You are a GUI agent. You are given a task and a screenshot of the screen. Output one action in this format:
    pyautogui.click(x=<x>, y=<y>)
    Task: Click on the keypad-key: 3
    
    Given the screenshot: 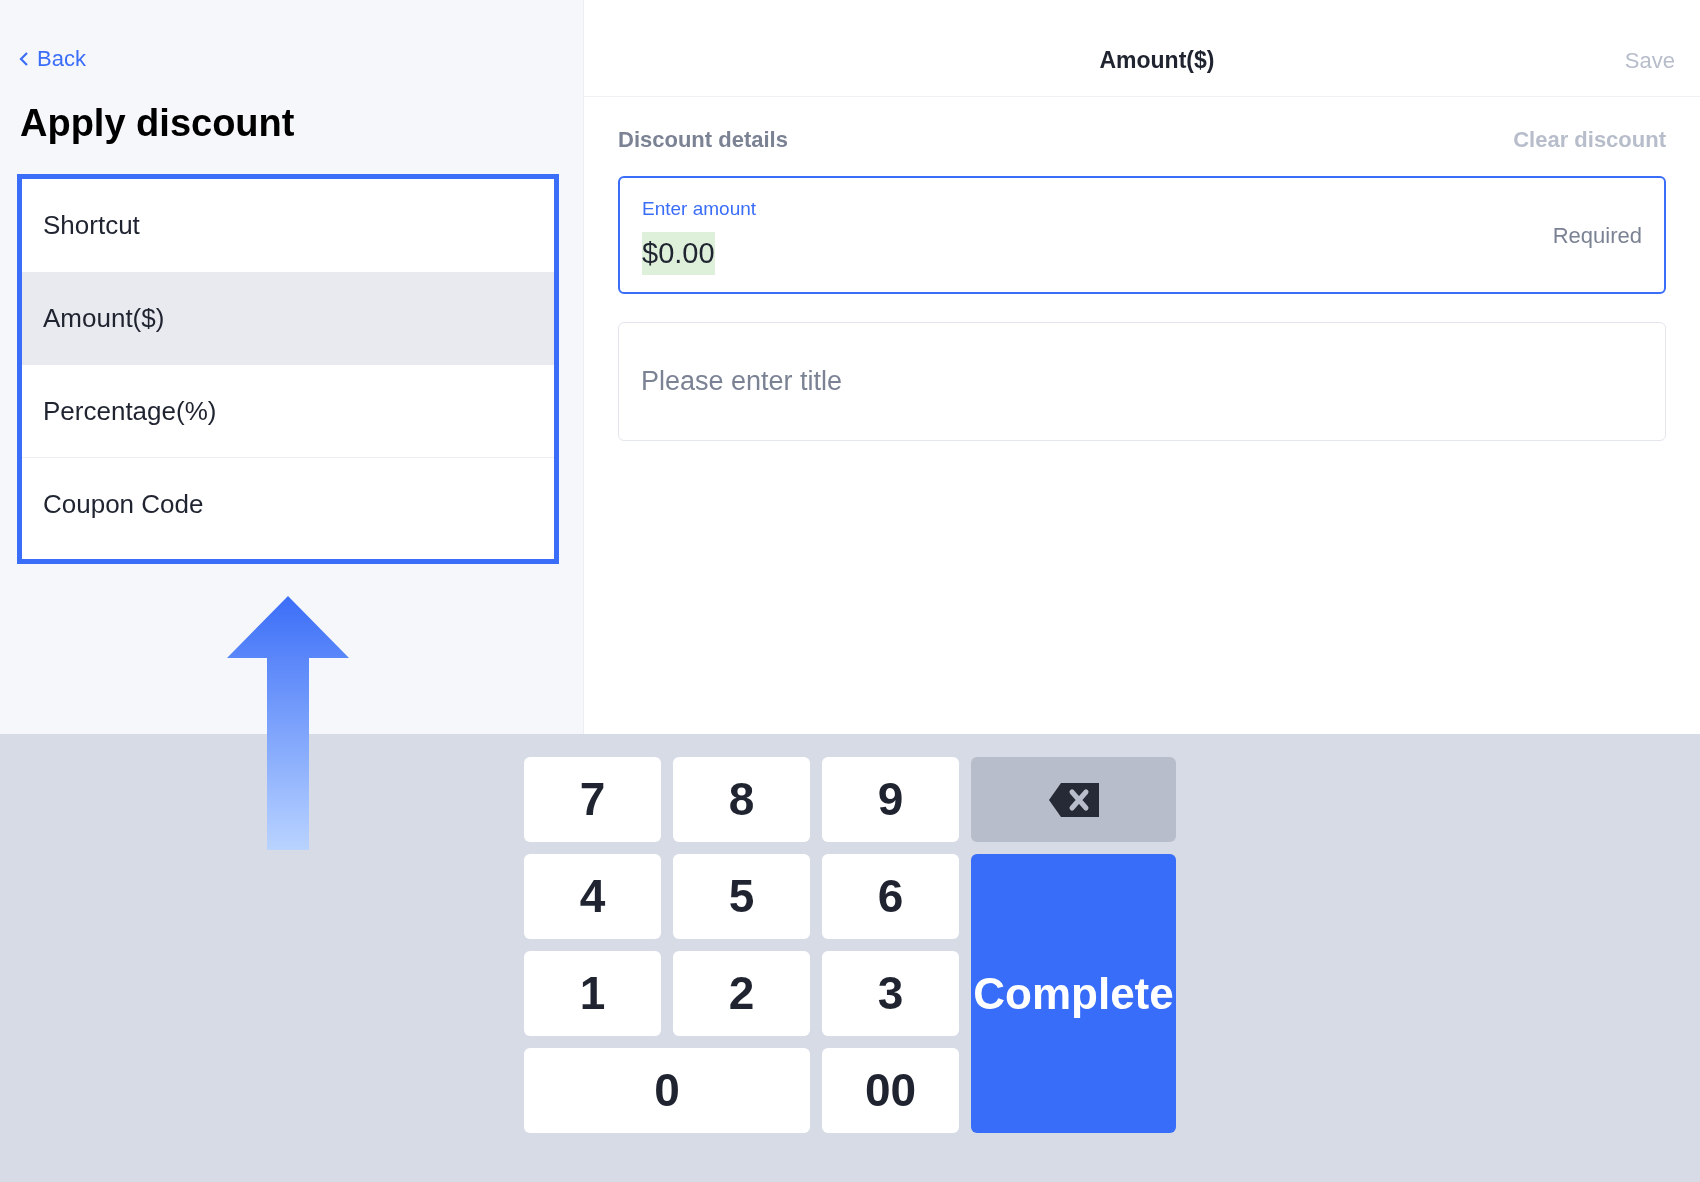 What is the action you would take?
    pyautogui.click(x=890, y=993)
    